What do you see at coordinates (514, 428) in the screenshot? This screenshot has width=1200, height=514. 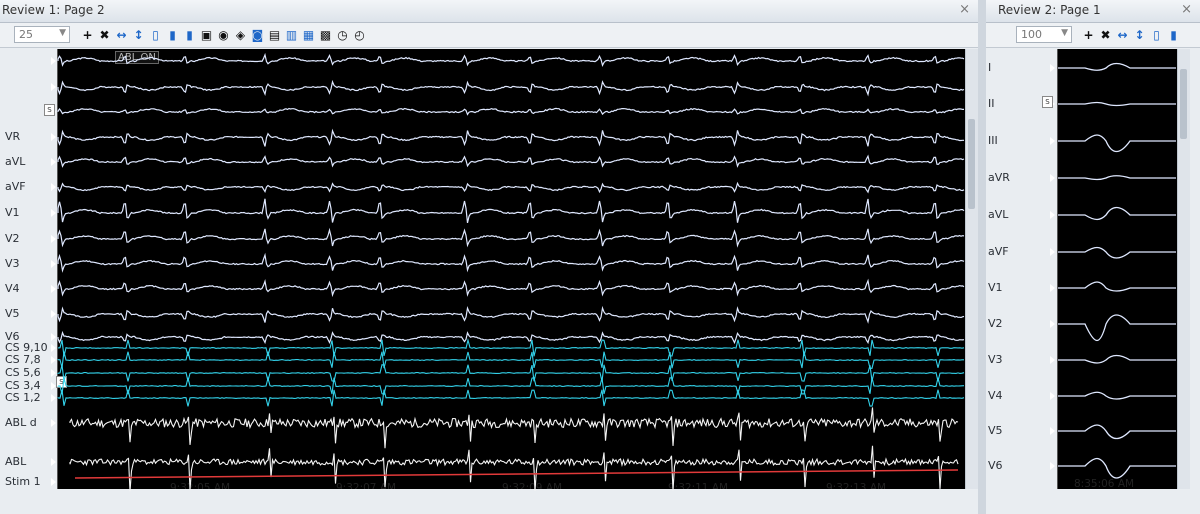 I see `abl-d-trace` at bounding box center [514, 428].